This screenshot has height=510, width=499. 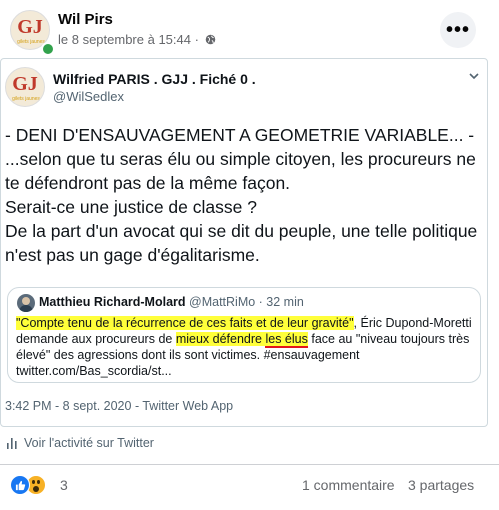 What do you see at coordinates (244, 302) in the screenshot?
I see `quoted-author-handle: @MattRiMo · 32 min` at bounding box center [244, 302].